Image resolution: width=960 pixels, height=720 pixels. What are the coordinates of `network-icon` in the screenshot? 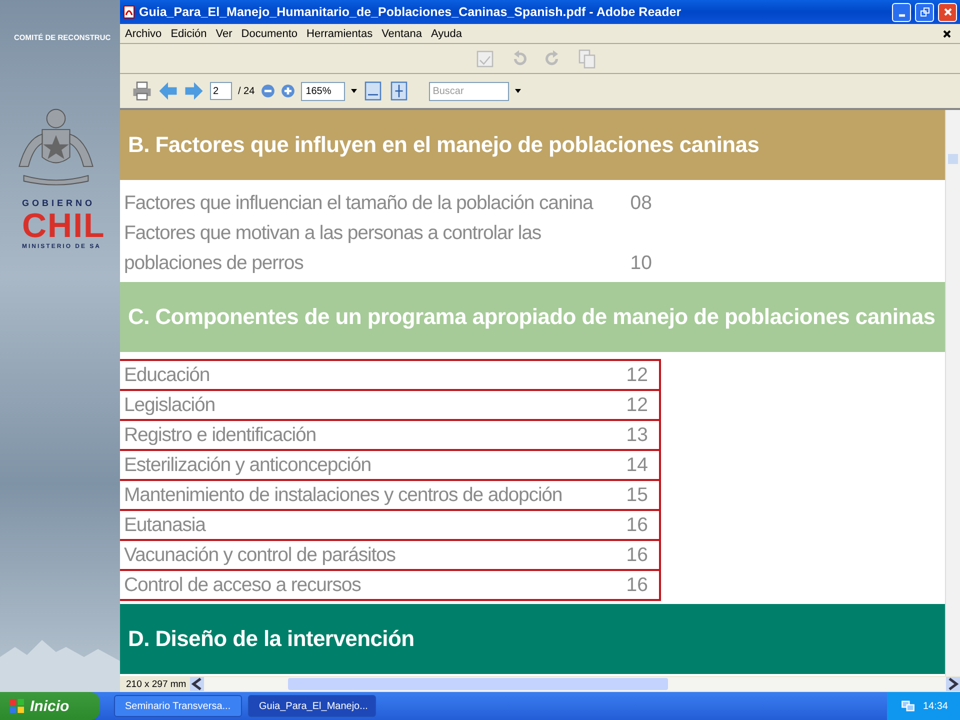 It's located at (907, 706).